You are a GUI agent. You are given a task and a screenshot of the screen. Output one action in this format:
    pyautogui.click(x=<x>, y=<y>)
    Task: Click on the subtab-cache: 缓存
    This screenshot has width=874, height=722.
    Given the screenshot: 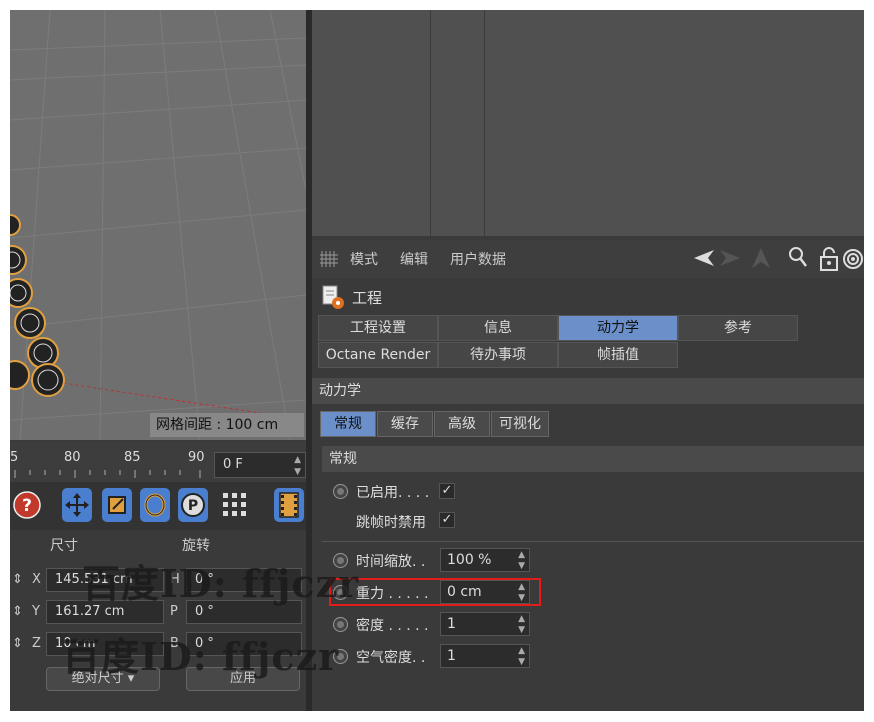 What is the action you would take?
    pyautogui.click(x=405, y=424)
    